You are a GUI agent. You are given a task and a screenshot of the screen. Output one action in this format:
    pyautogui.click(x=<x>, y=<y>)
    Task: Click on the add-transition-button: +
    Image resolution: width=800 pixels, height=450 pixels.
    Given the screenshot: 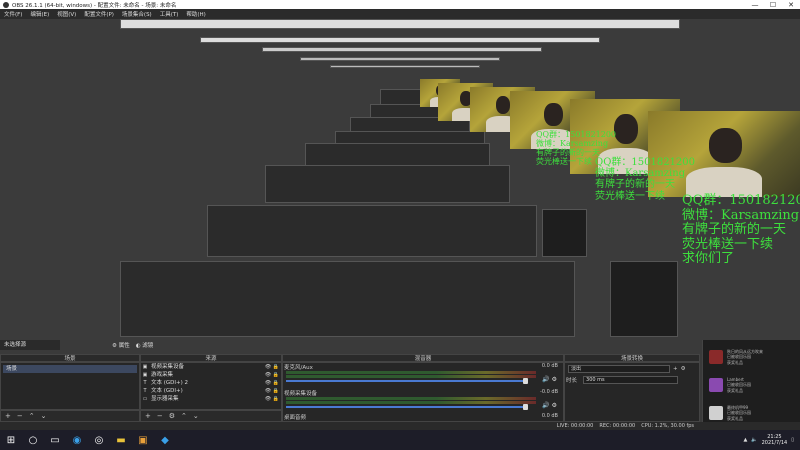 What is the action you would take?
    pyautogui.click(x=675, y=369)
    